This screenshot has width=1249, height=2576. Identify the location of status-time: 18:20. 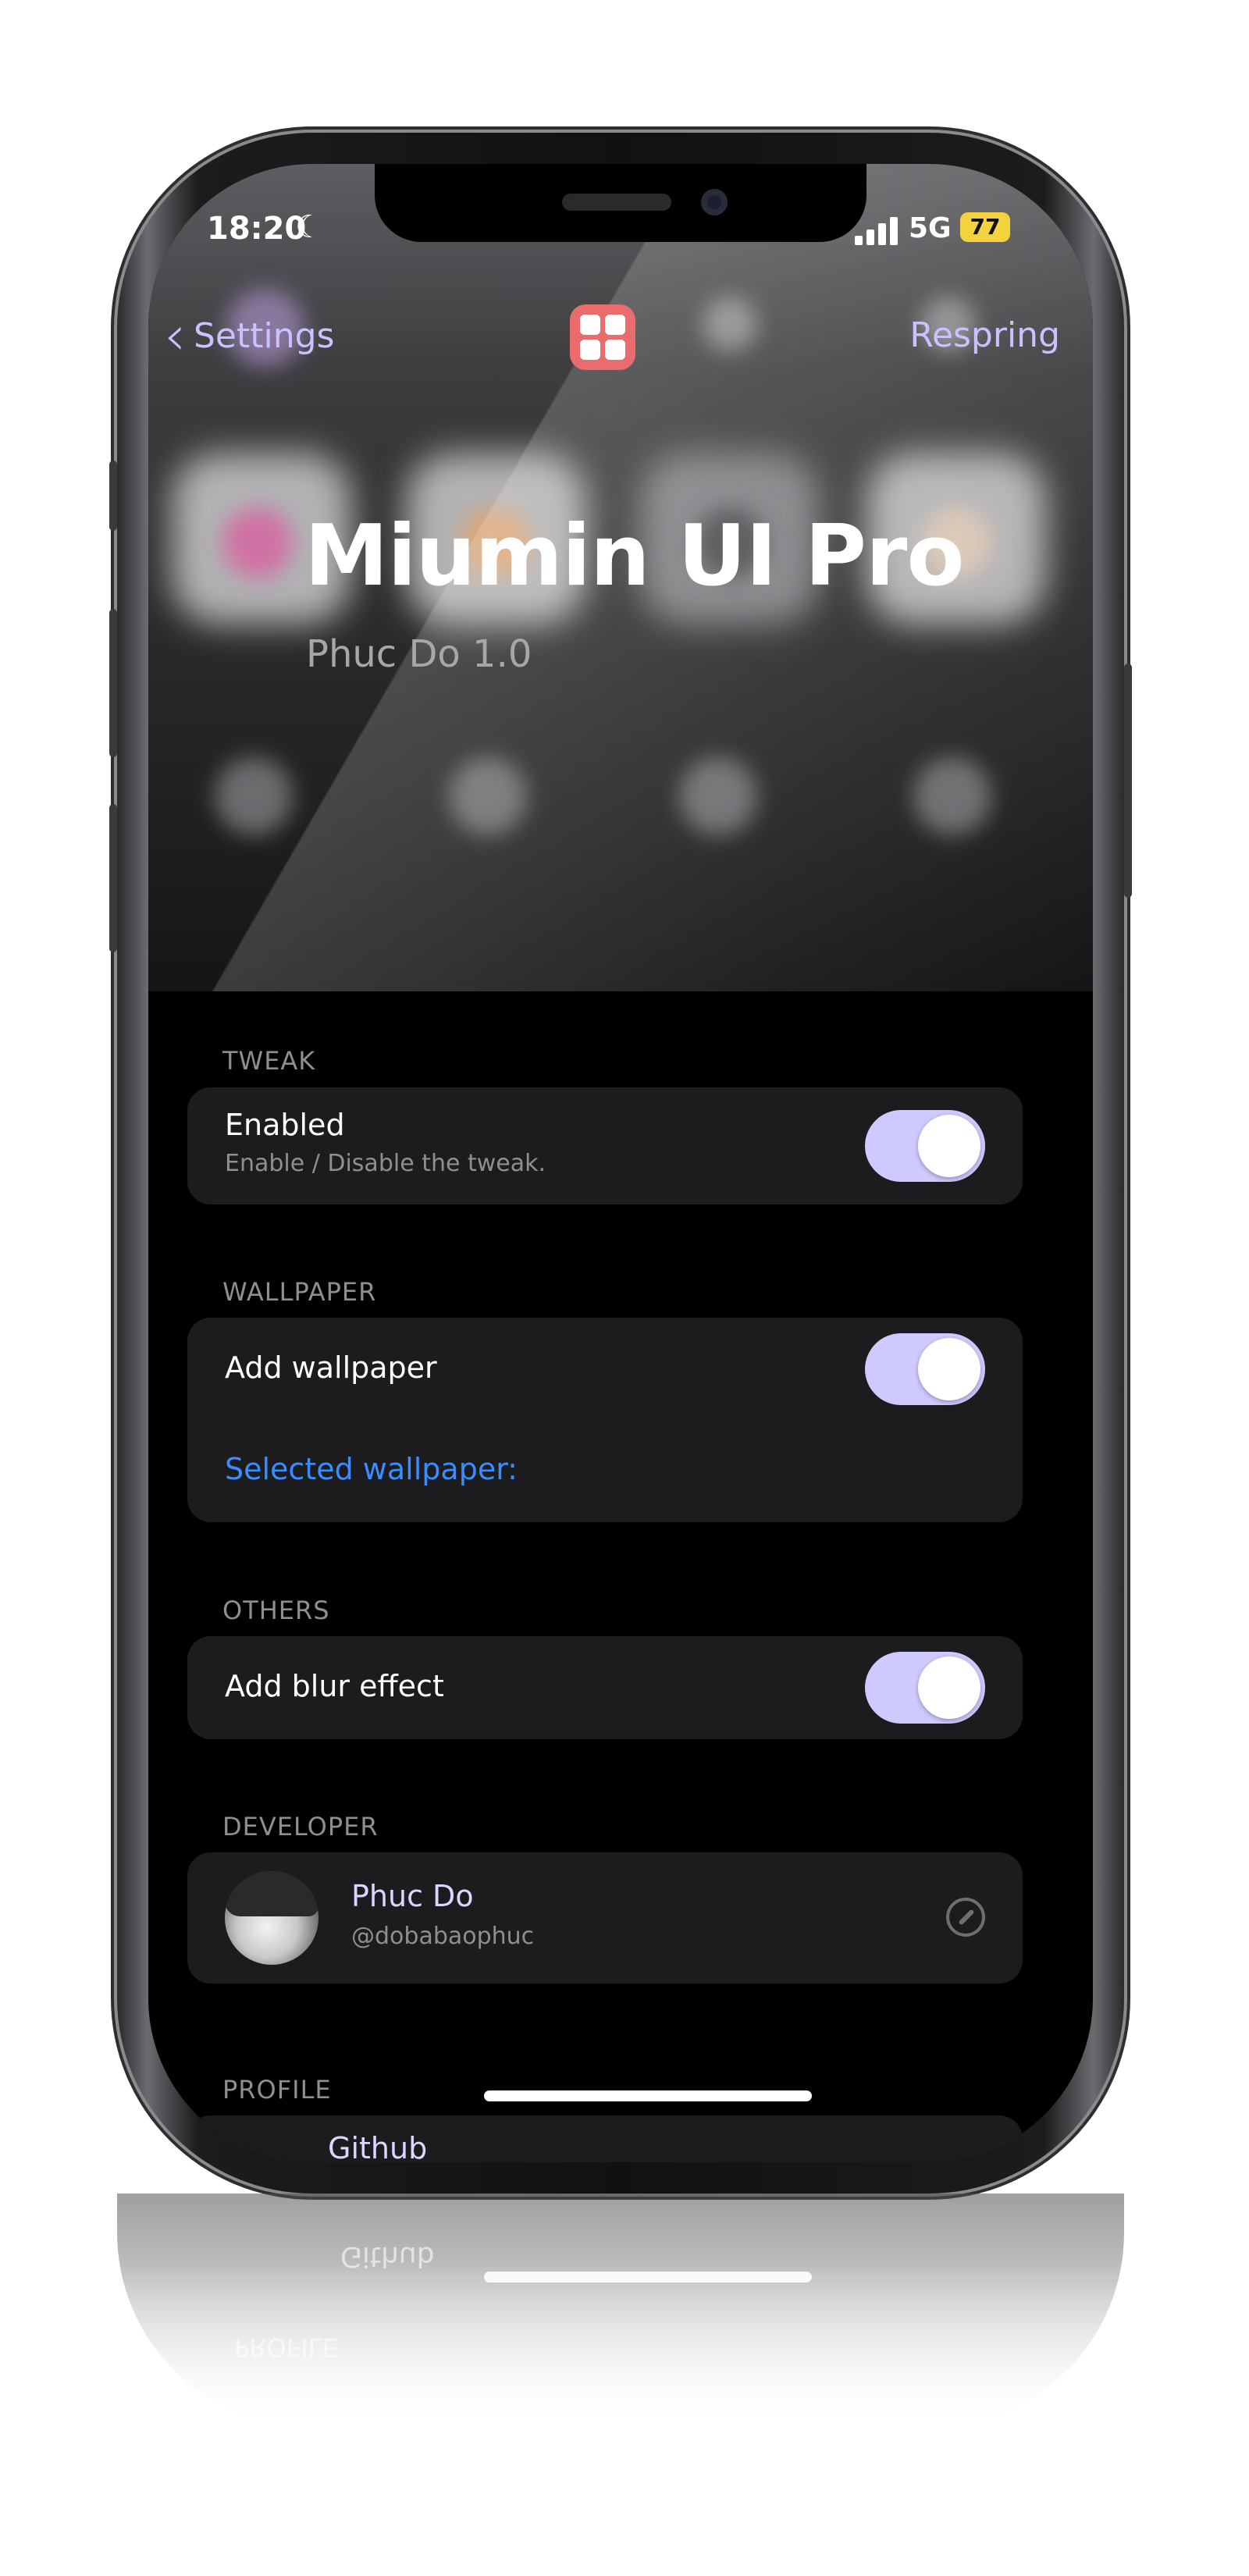
(257, 229).